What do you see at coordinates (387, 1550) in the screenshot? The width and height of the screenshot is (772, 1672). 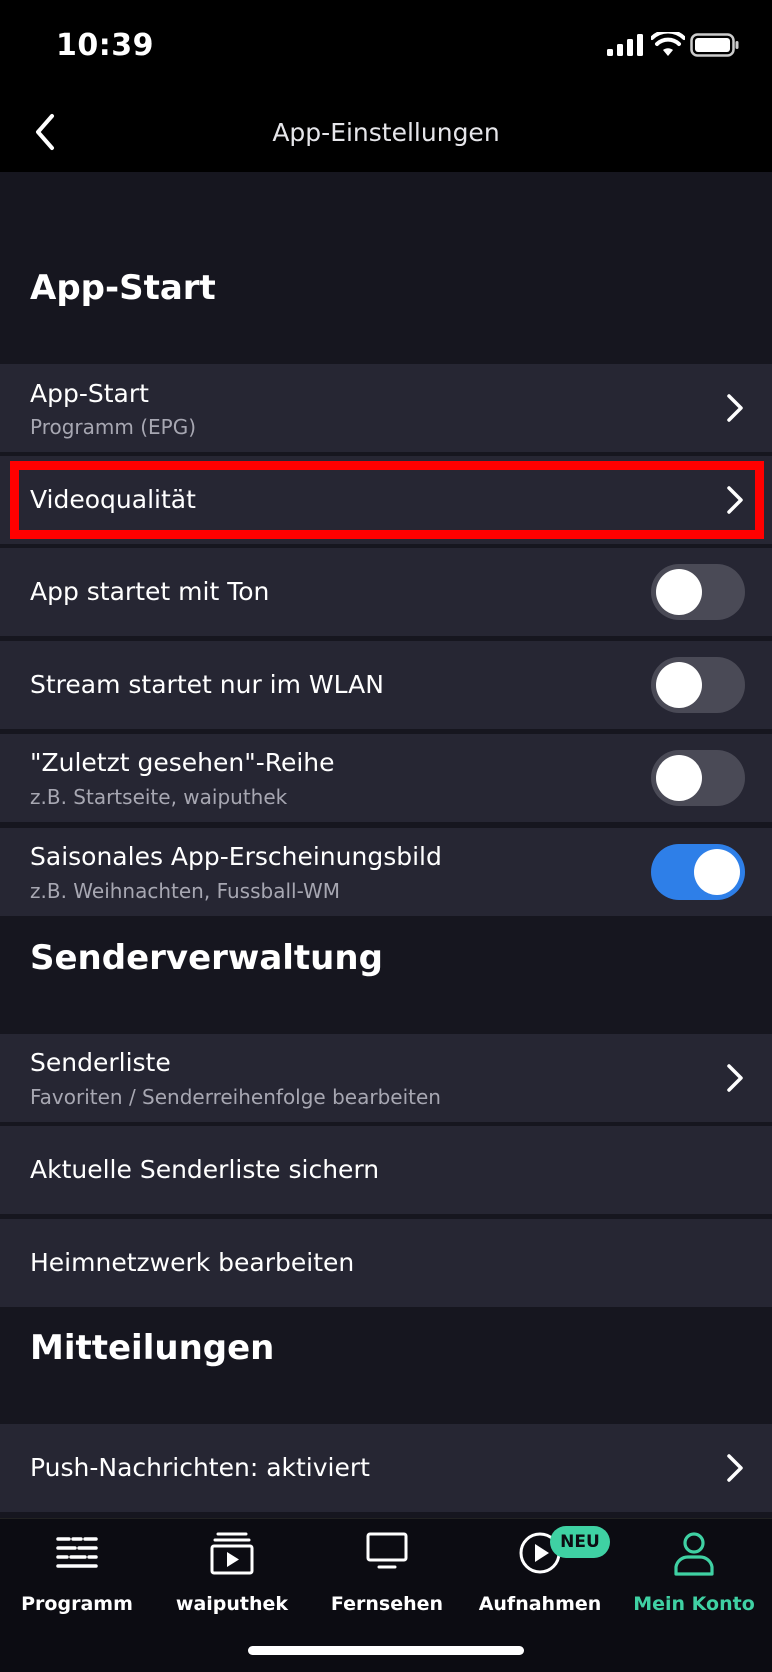 I see `tv-icon` at bounding box center [387, 1550].